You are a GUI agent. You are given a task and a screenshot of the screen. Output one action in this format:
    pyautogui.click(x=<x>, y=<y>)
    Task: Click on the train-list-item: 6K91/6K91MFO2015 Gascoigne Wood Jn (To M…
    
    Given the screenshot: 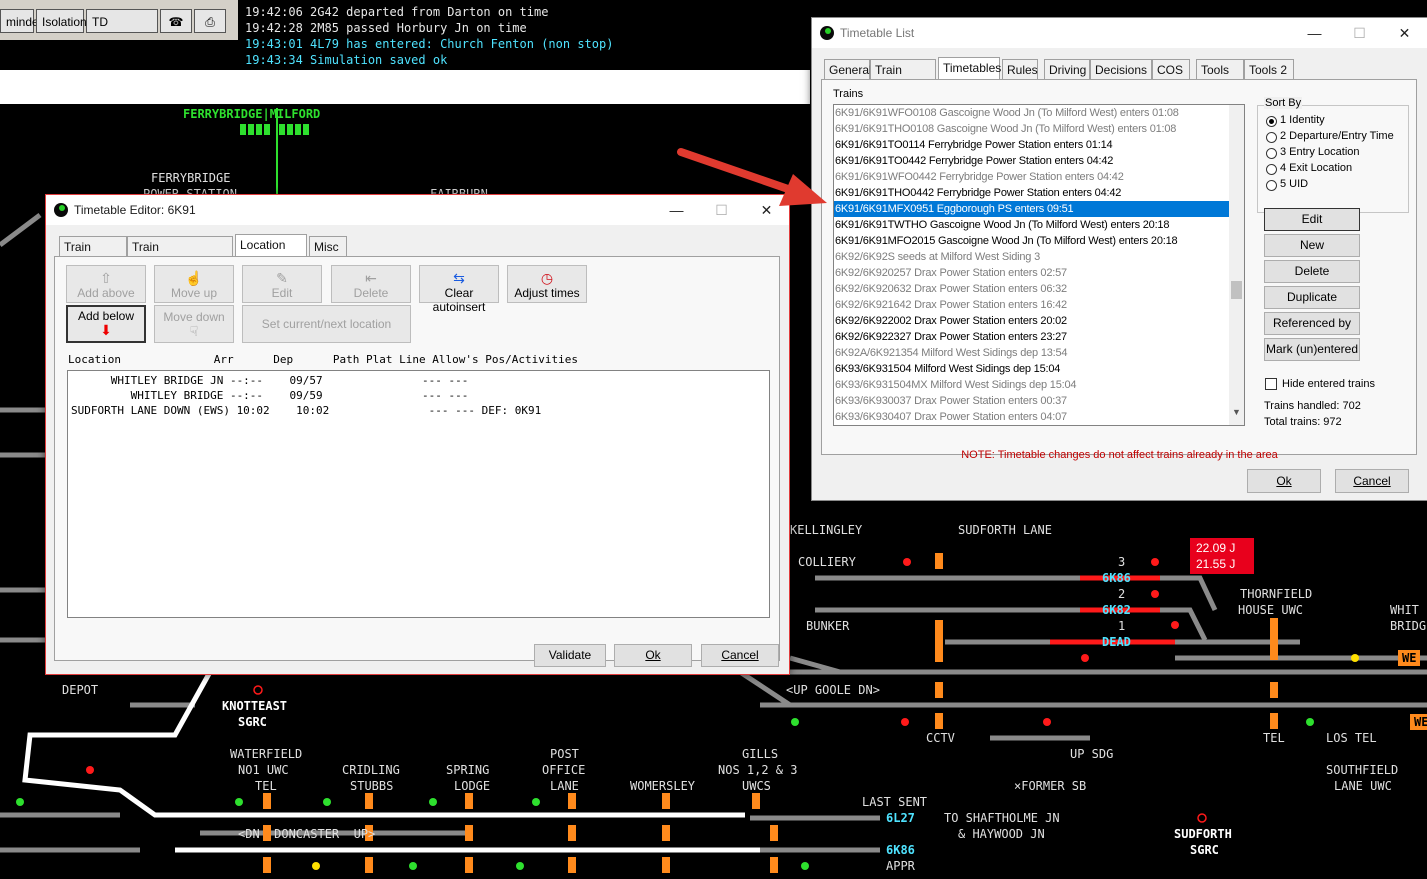 What is the action you would take?
    pyautogui.click(x=1031, y=241)
    